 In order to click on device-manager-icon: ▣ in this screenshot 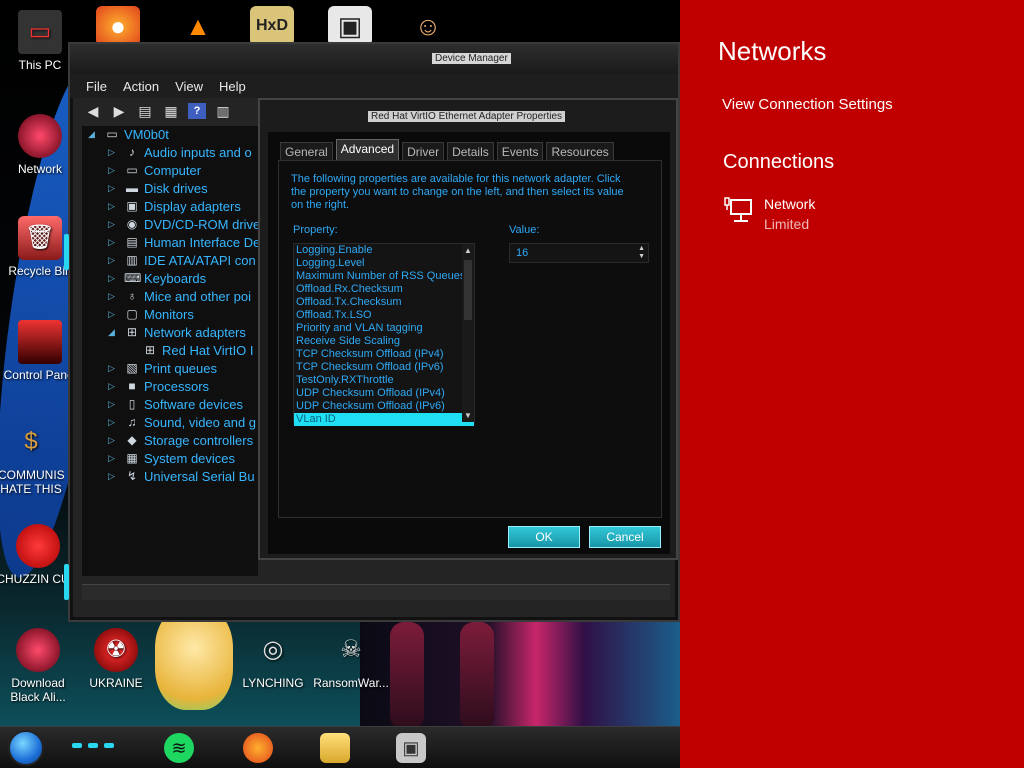, I will do `click(411, 748)`.